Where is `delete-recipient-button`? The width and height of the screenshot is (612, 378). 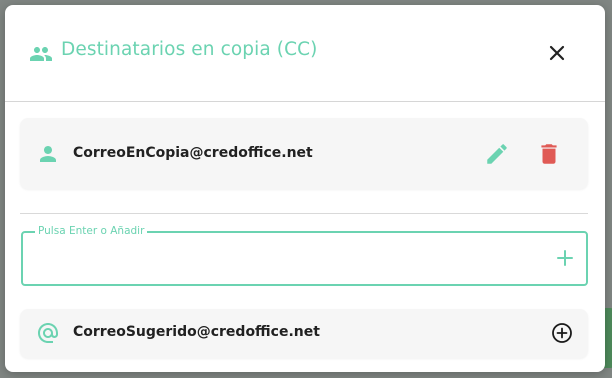 delete-recipient-button is located at coordinates (549, 154).